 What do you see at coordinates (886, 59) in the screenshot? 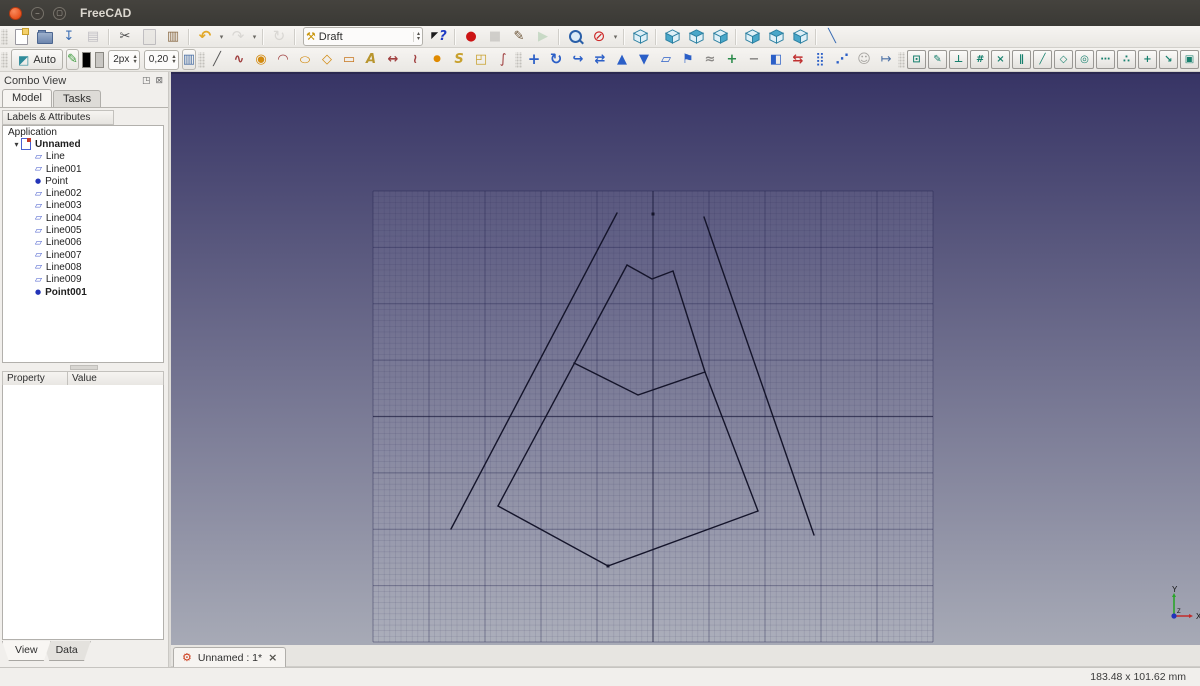
I see `draft-heal-button: ↦` at bounding box center [886, 59].